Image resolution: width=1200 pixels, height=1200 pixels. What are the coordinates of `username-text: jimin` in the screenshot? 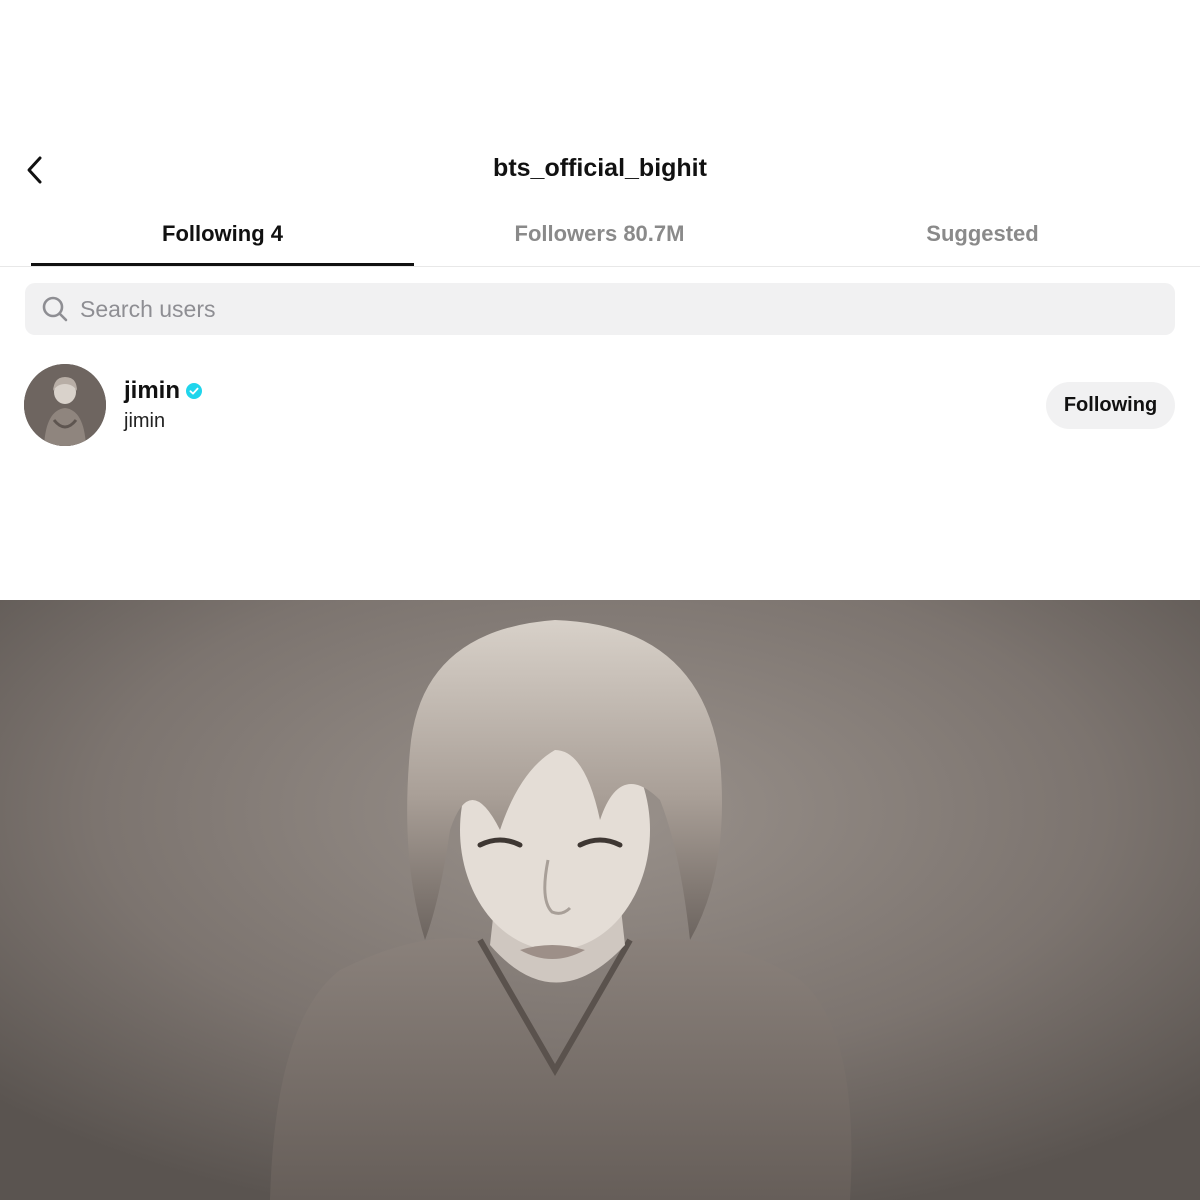 It's located at (152, 390).